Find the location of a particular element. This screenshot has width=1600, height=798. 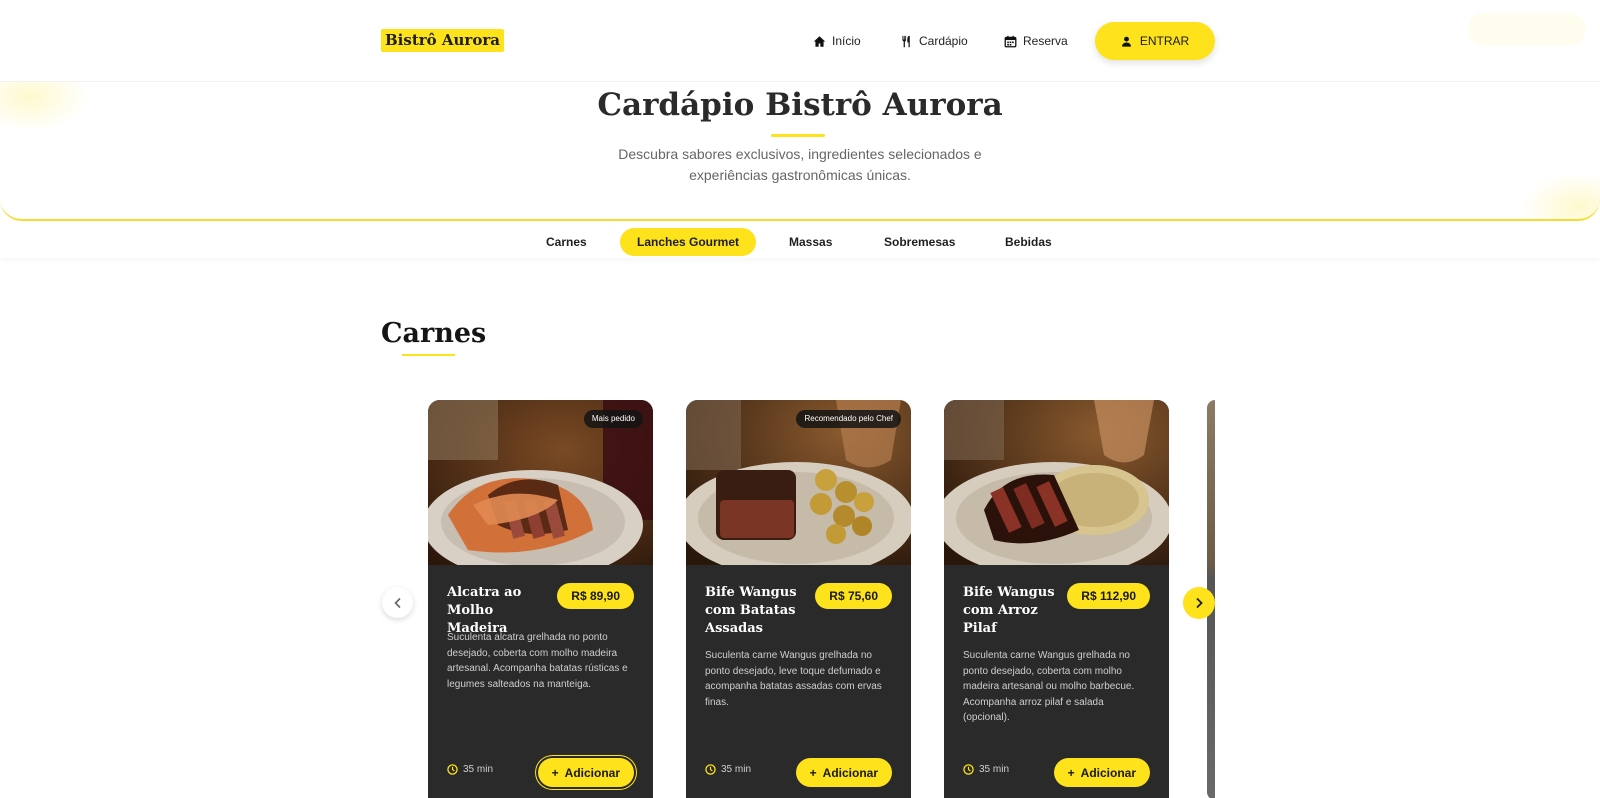

nav-item-reserva: Reserva is located at coordinates (1036, 41).